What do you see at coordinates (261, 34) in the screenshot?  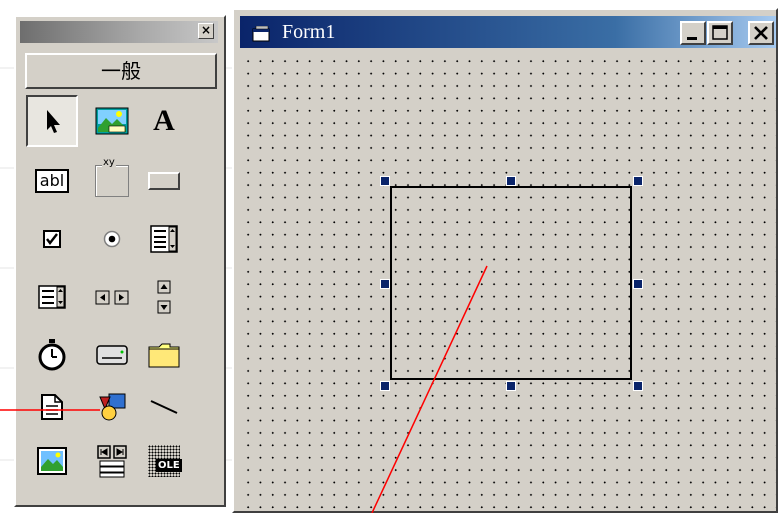 I see `form-icon` at bounding box center [261, 34].